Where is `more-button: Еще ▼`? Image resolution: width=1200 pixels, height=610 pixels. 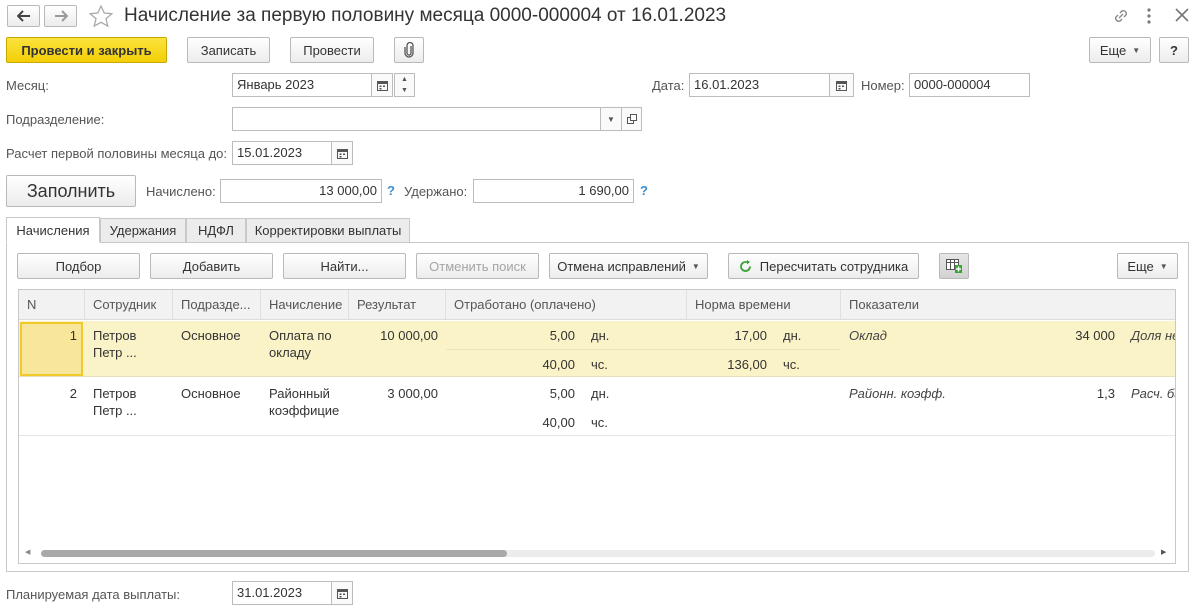 more-button: Еще ▼ is located at coordinates (1120, 50).